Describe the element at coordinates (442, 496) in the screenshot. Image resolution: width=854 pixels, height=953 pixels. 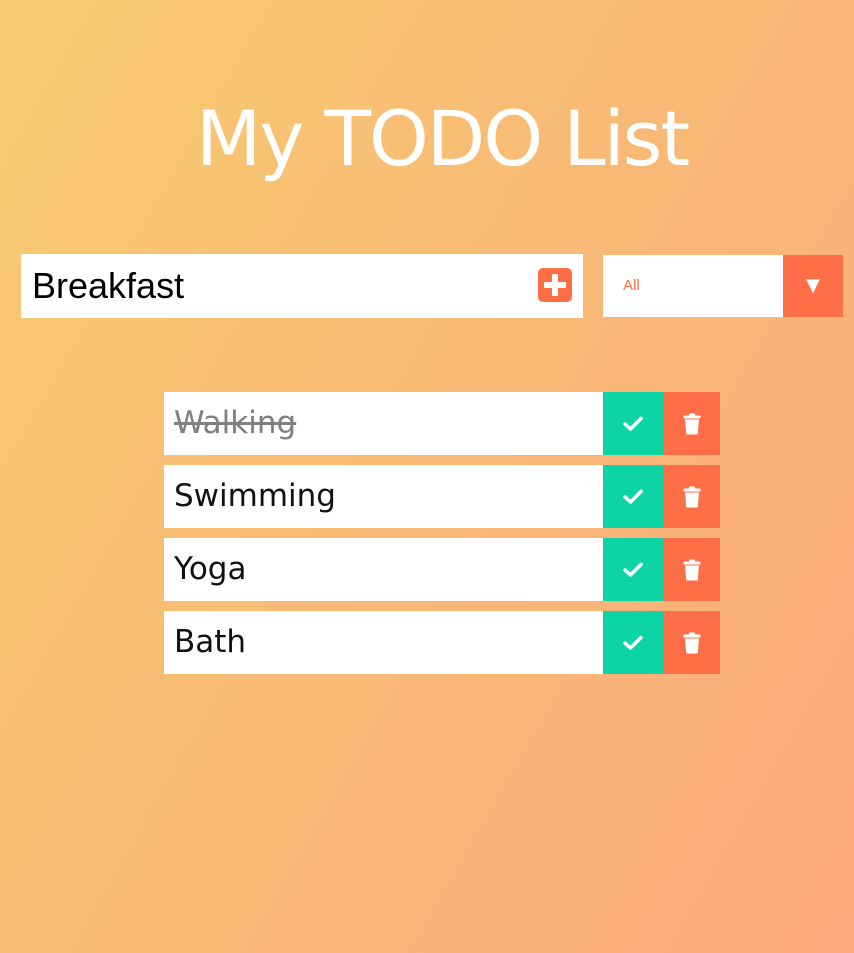
I see `todo-item: Swimming` at that location.